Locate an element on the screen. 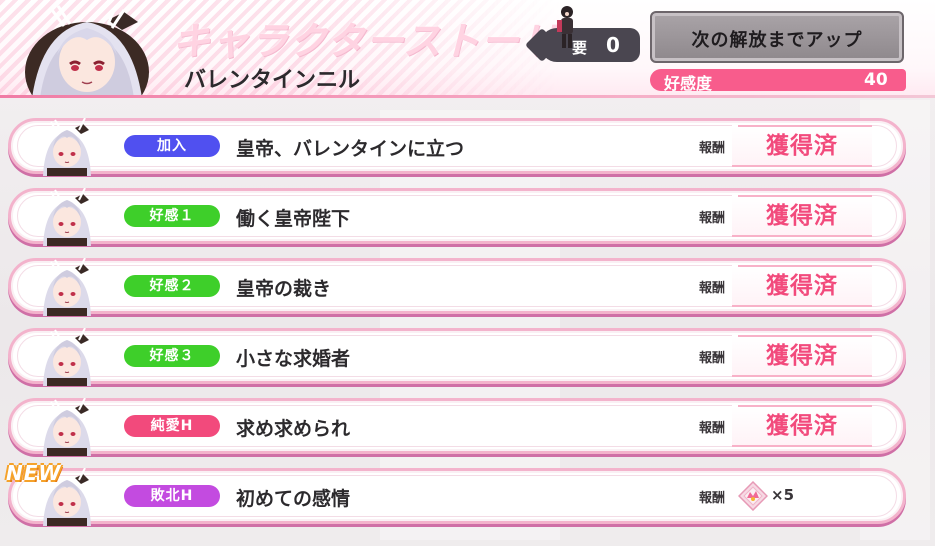 The height and width of the screenshot is (546, 935). story-row: 純愛H 求め求められ 報酬 獲得済 is located at coordinates (457, 427).